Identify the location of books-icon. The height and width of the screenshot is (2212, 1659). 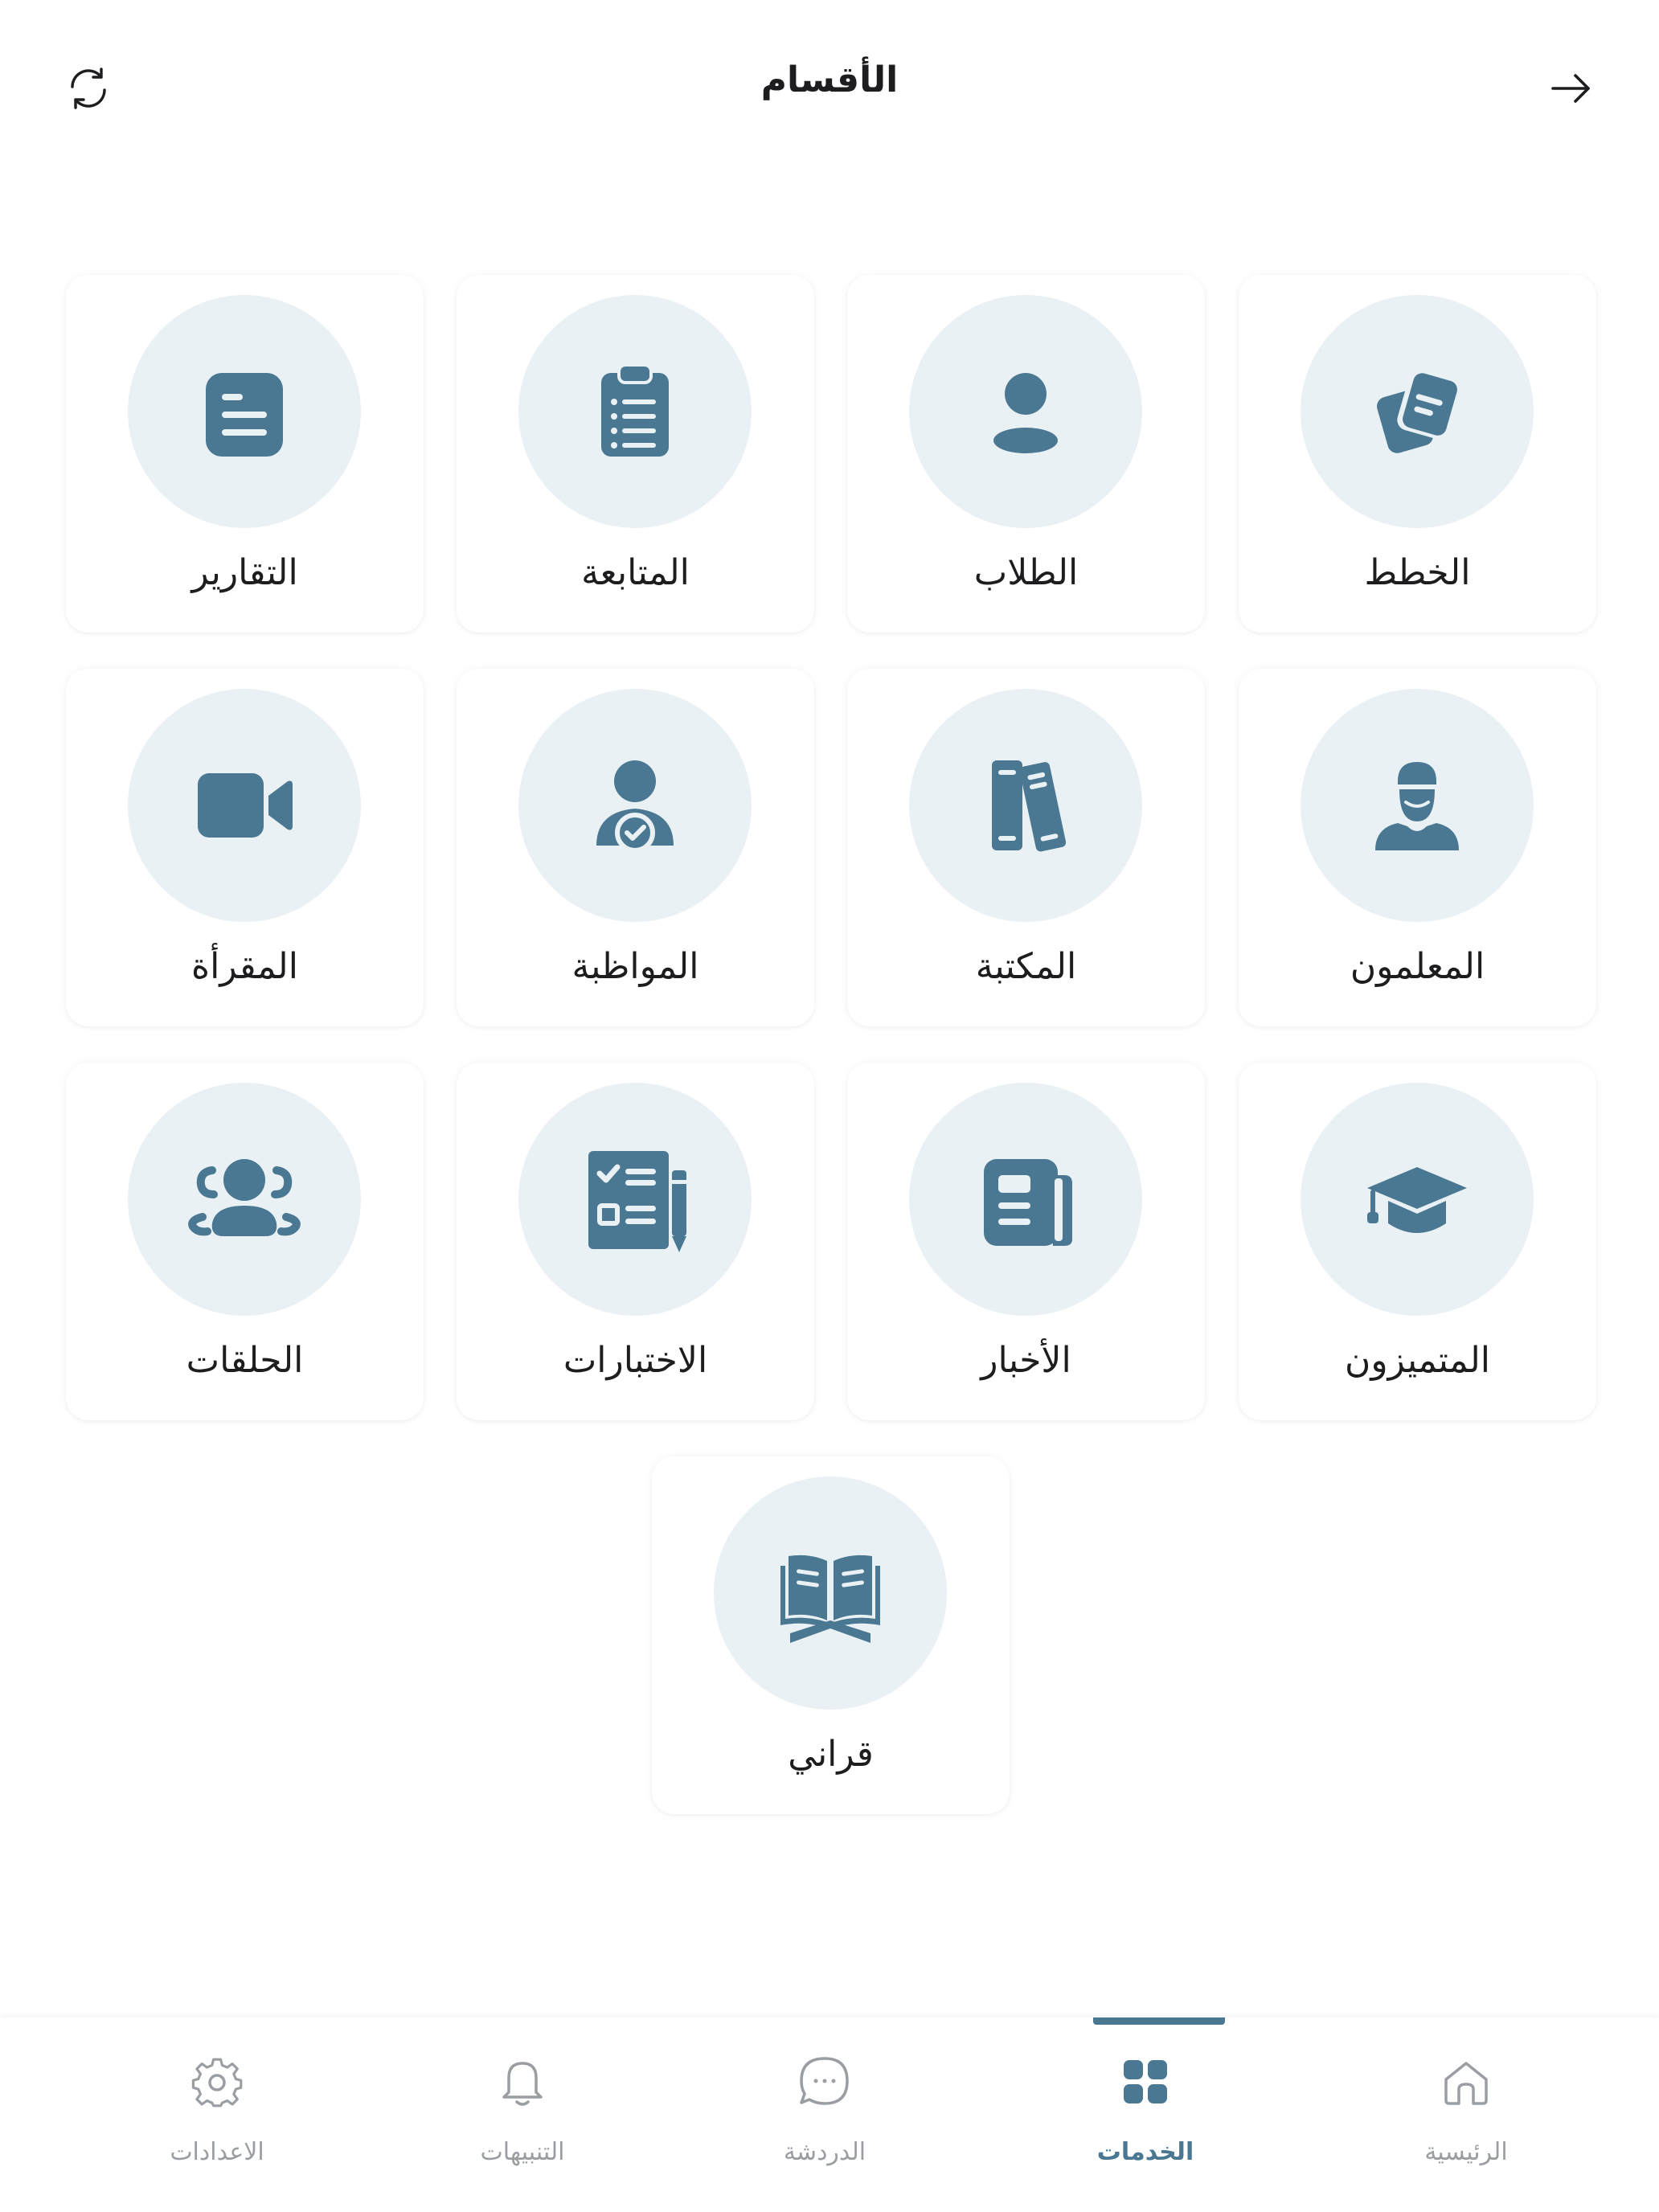
(1029, 806).